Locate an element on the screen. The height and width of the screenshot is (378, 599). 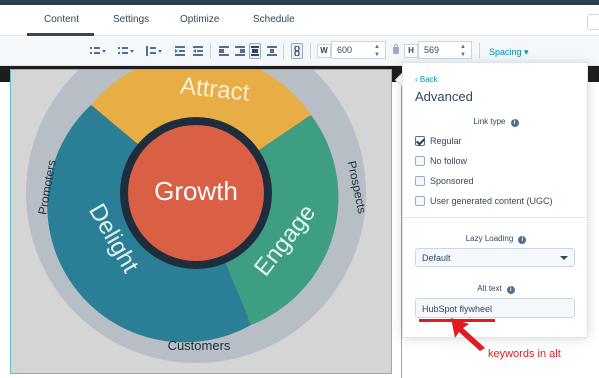
regular-label: Regular is located at coordinates (446, 141).